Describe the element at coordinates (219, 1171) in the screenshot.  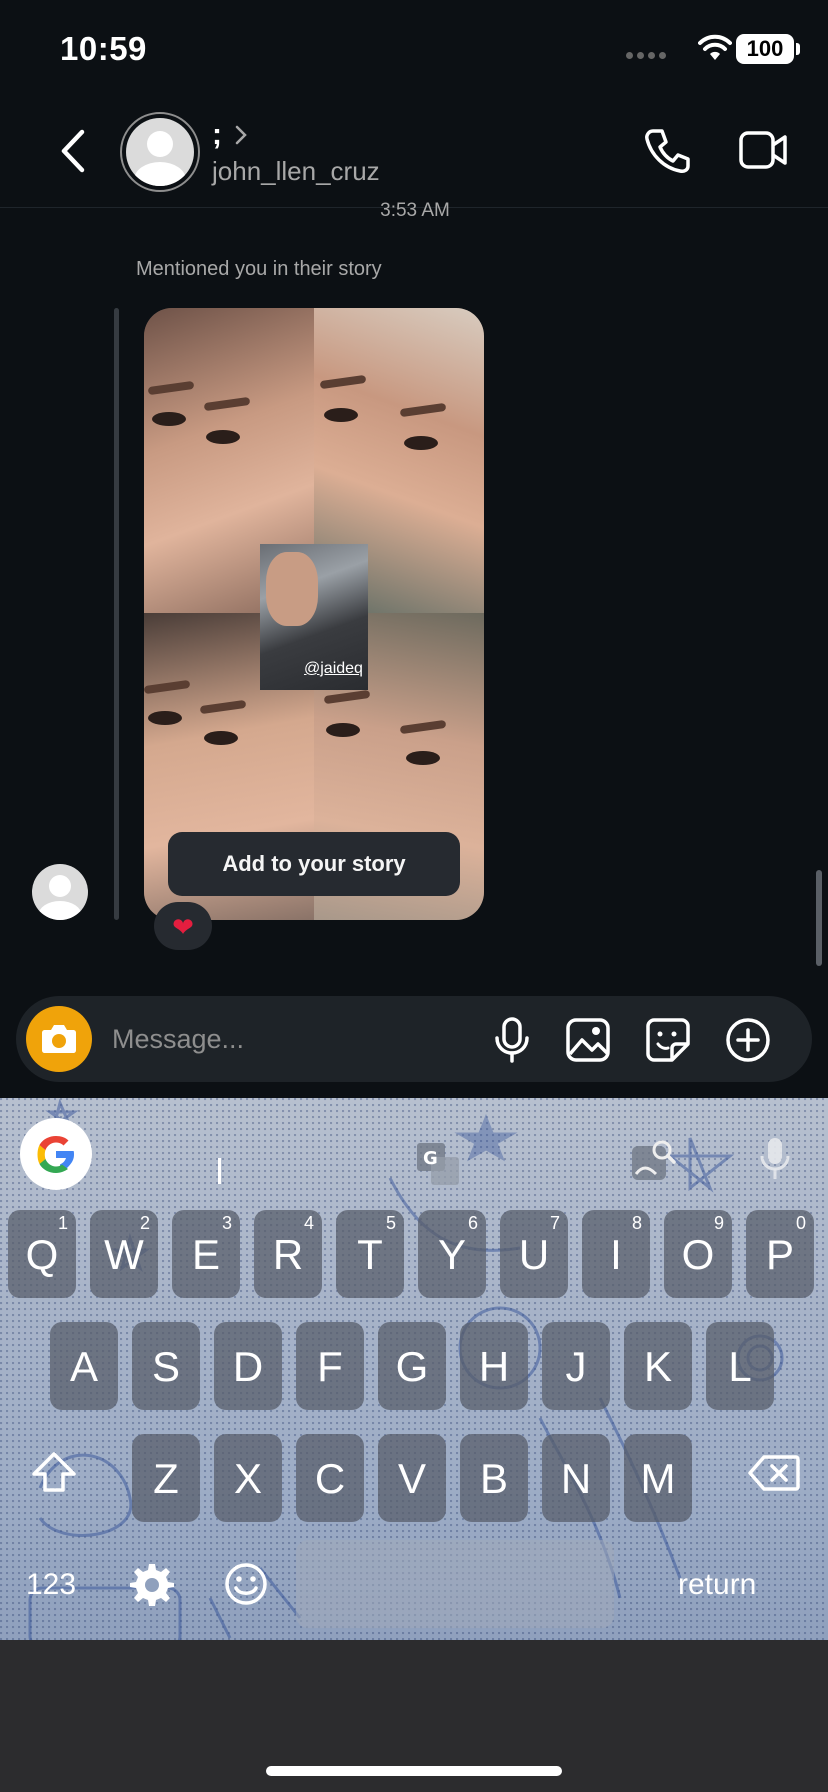
I see `text-cursor` at that location.